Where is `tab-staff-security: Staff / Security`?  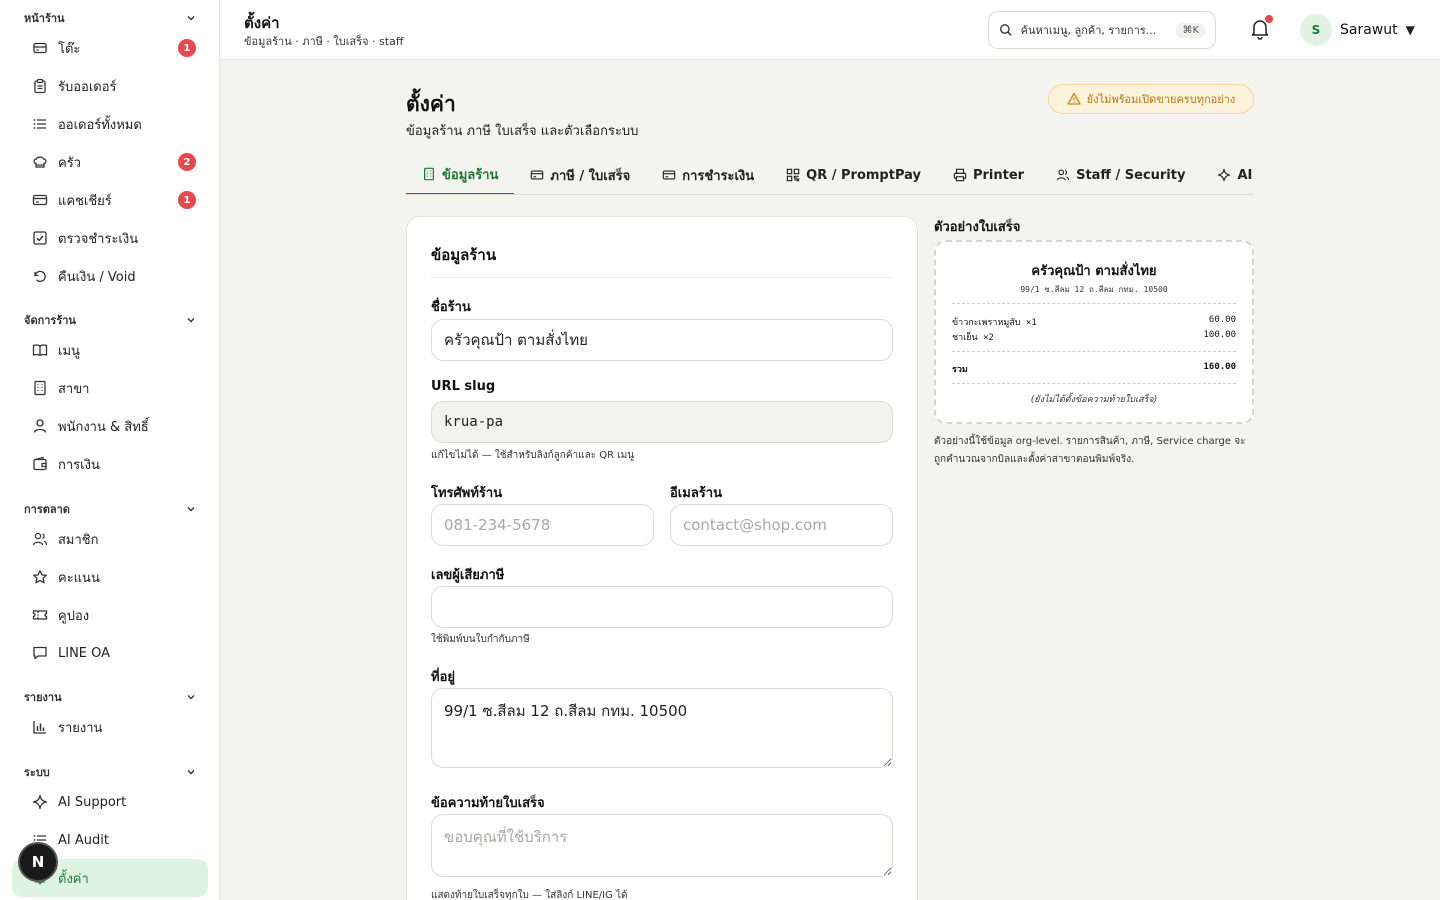
tab-staff-security: Staff / Security is located at coordinates (1120, 174).